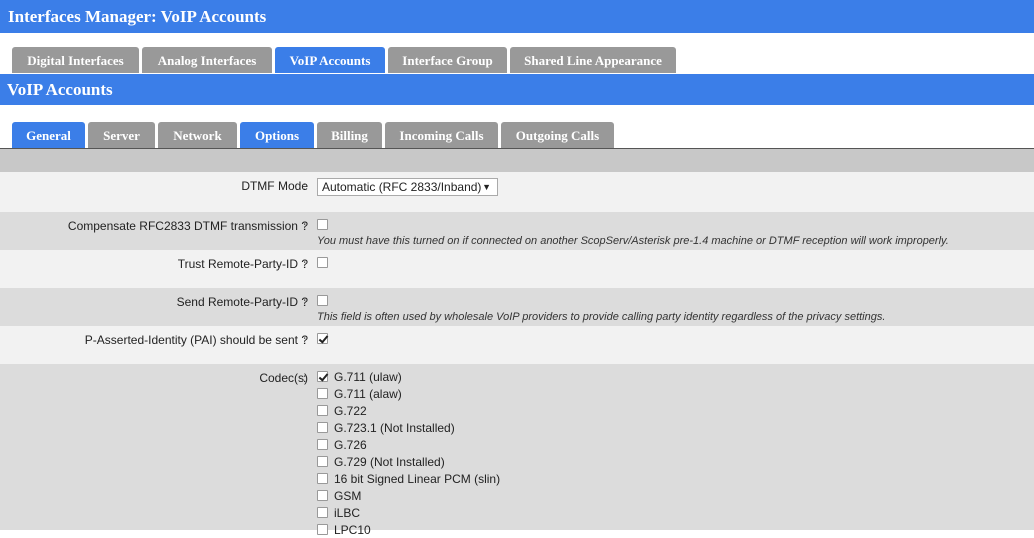 The width and height of the screenshot is (1034, 538). What do you see at coordinates (368, 393) in the screenshot?
I see `codec-label: G.711 (alaw)` at bounding box center [368, 393].